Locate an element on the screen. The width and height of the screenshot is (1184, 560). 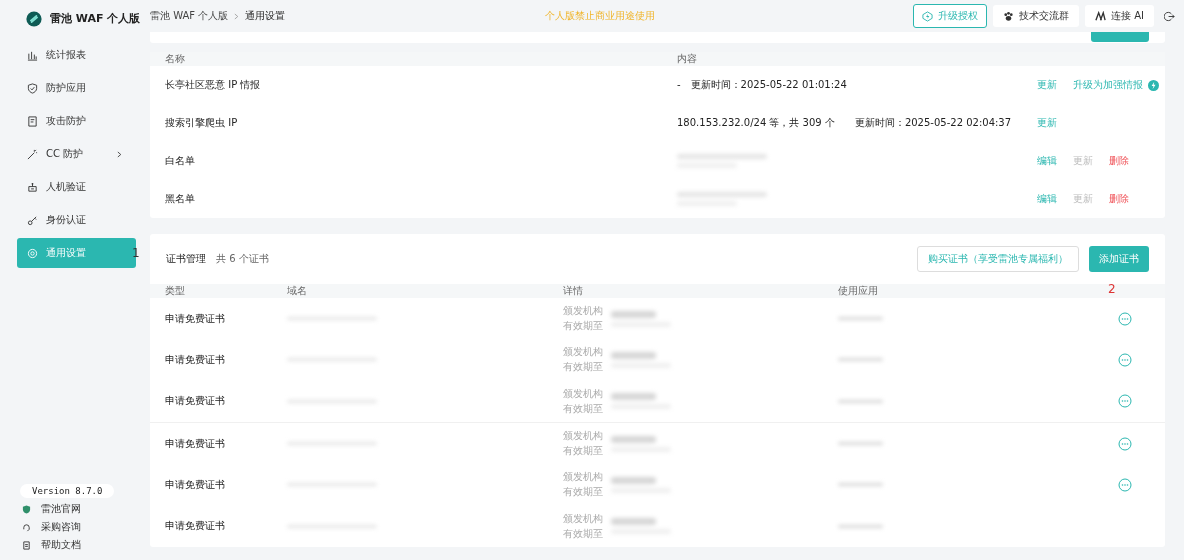
column-header: 详情 is located at coordinates (573, 291).